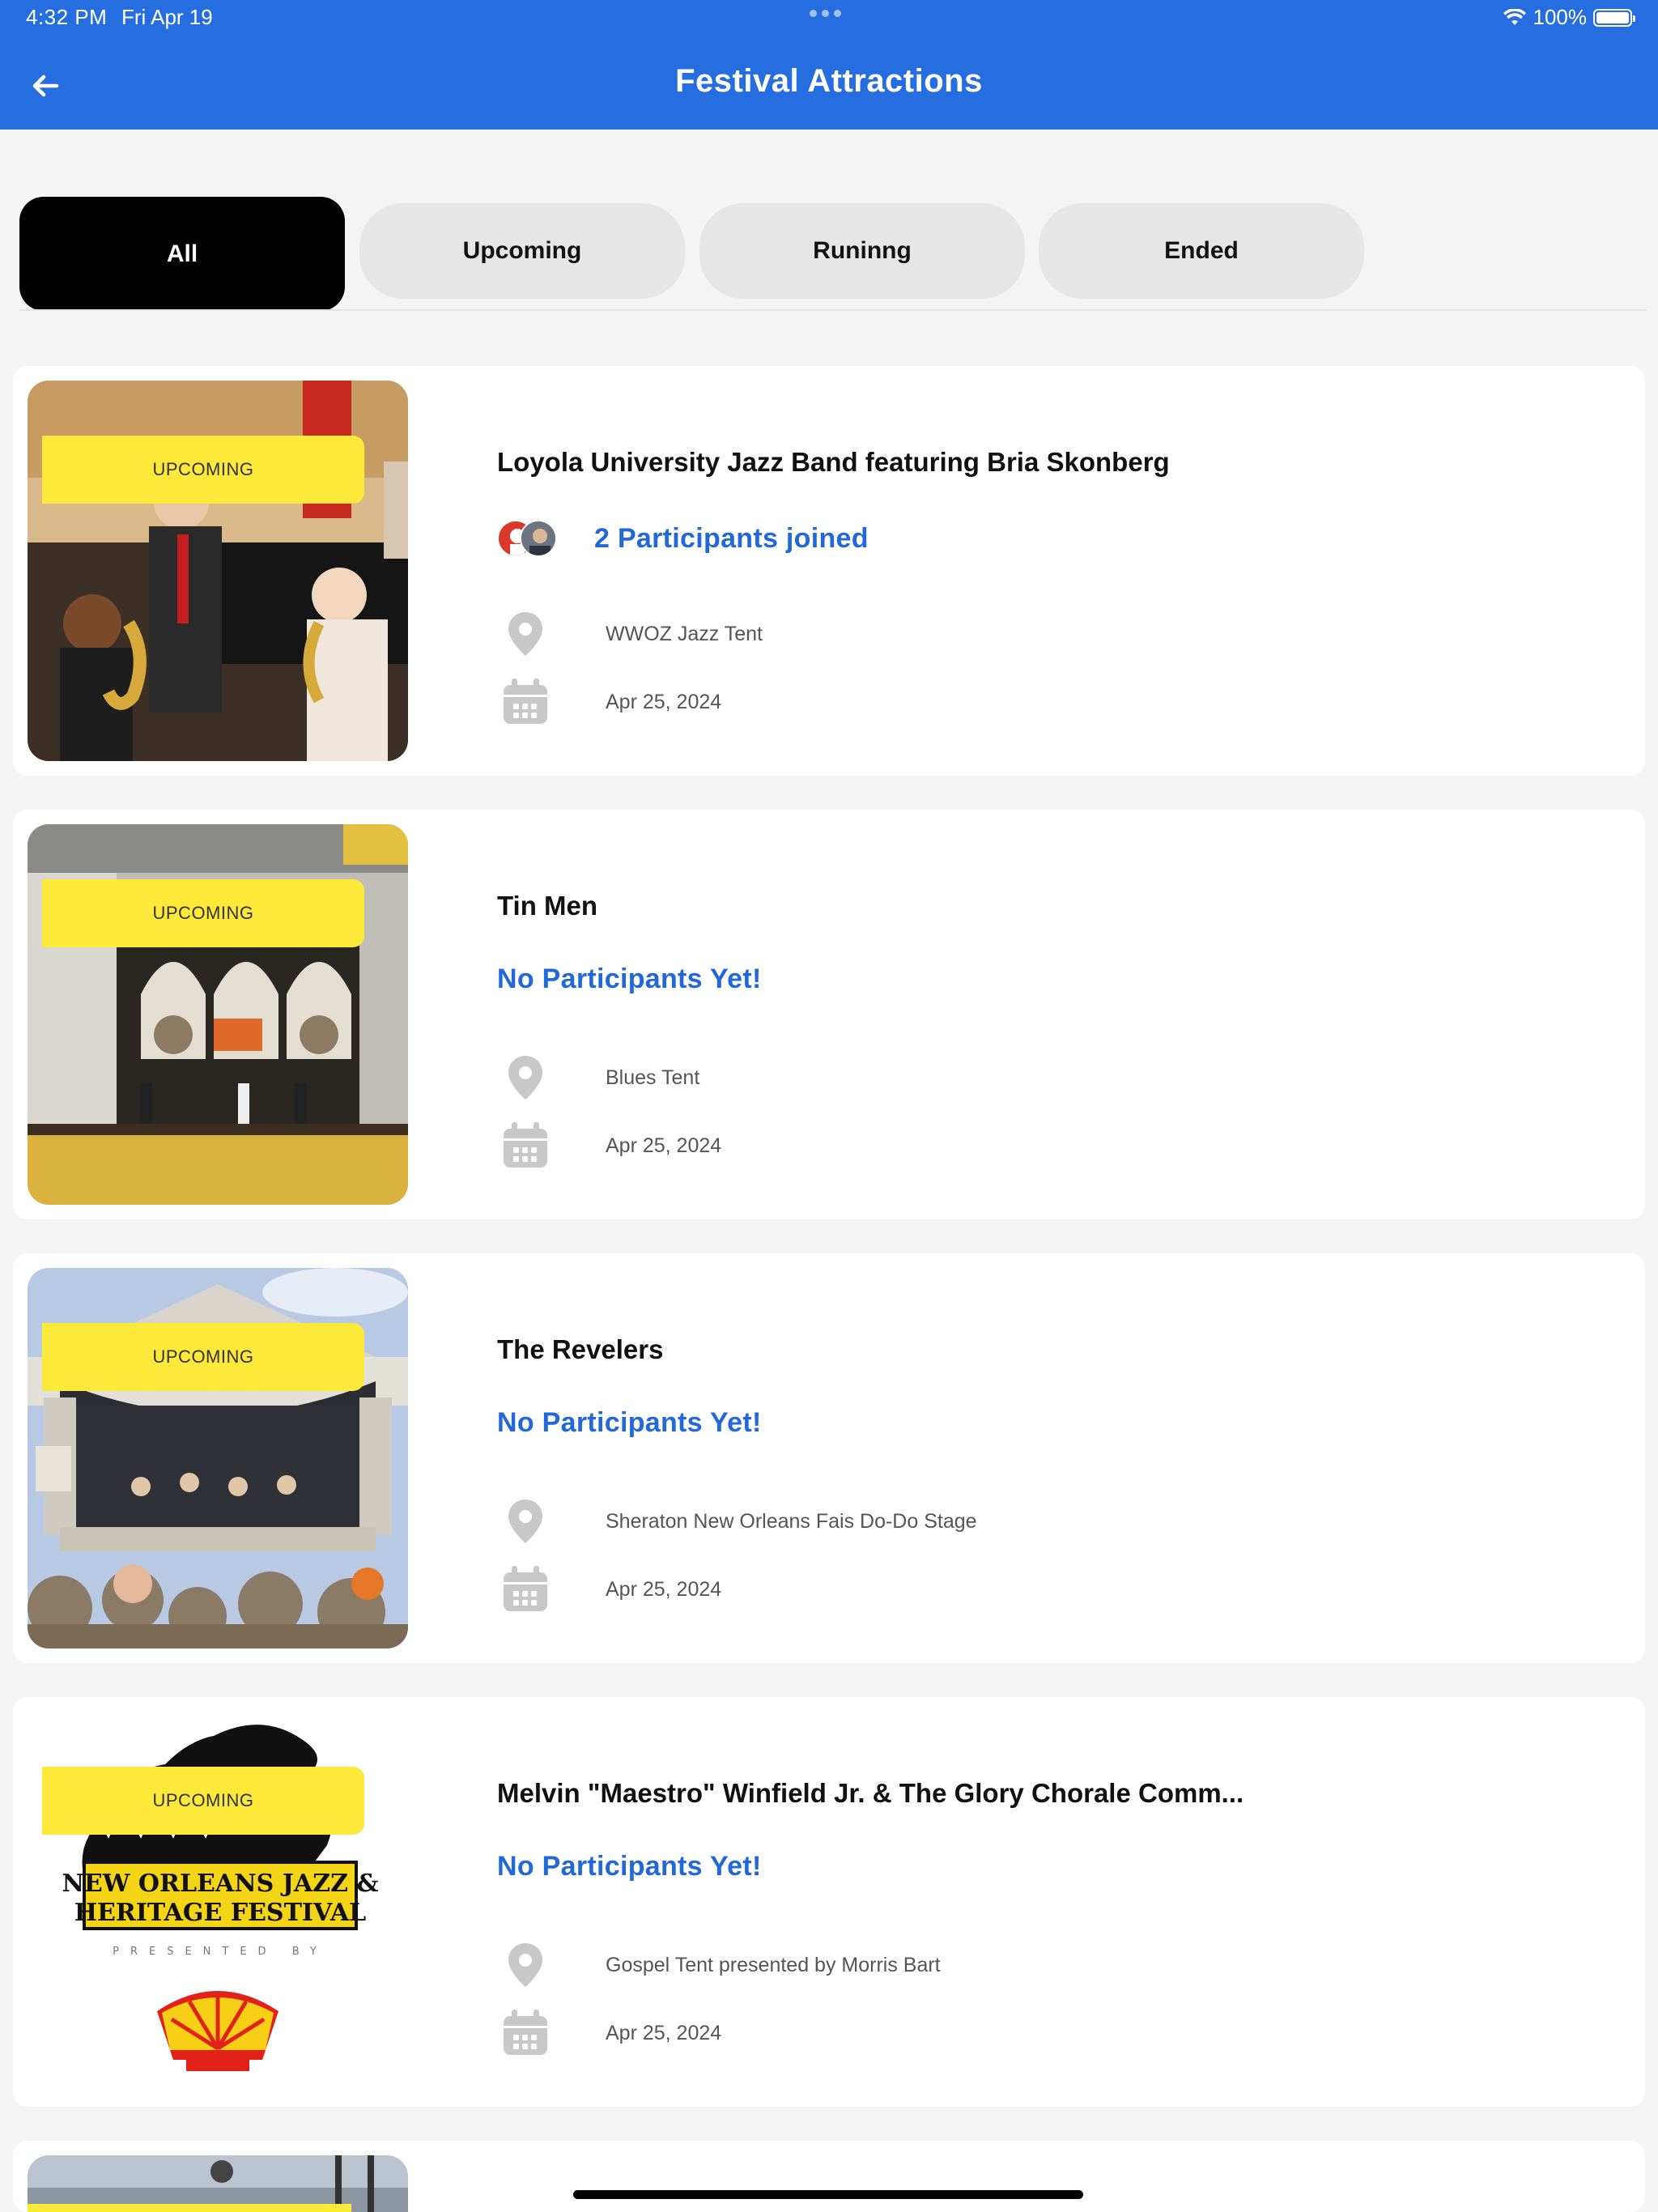 The height and width of the screenshot is (2212, 1658). What do you see at coordinates (829, 81) in the screenshot?
I see `page-title: Festival Attractions` at bounding box center [829, 81].